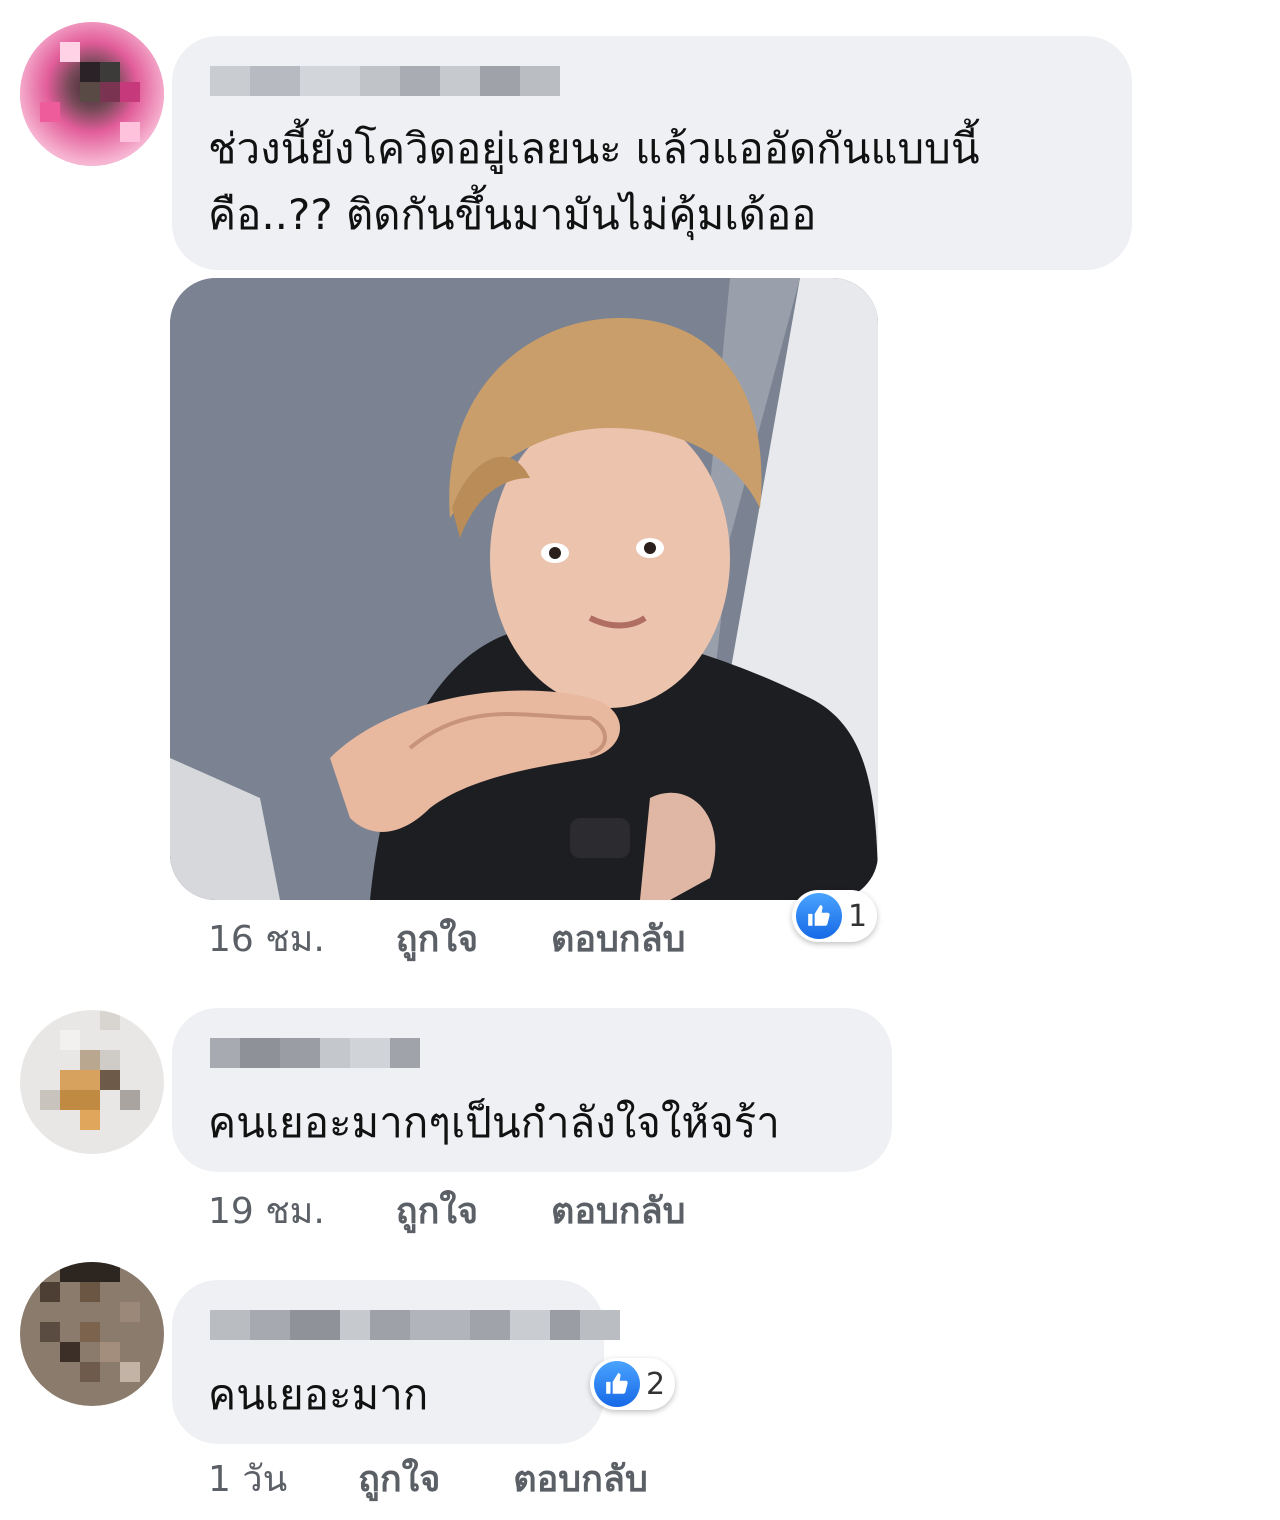  I want to click on comment-time: 1 วัน, so click(247, 1479).